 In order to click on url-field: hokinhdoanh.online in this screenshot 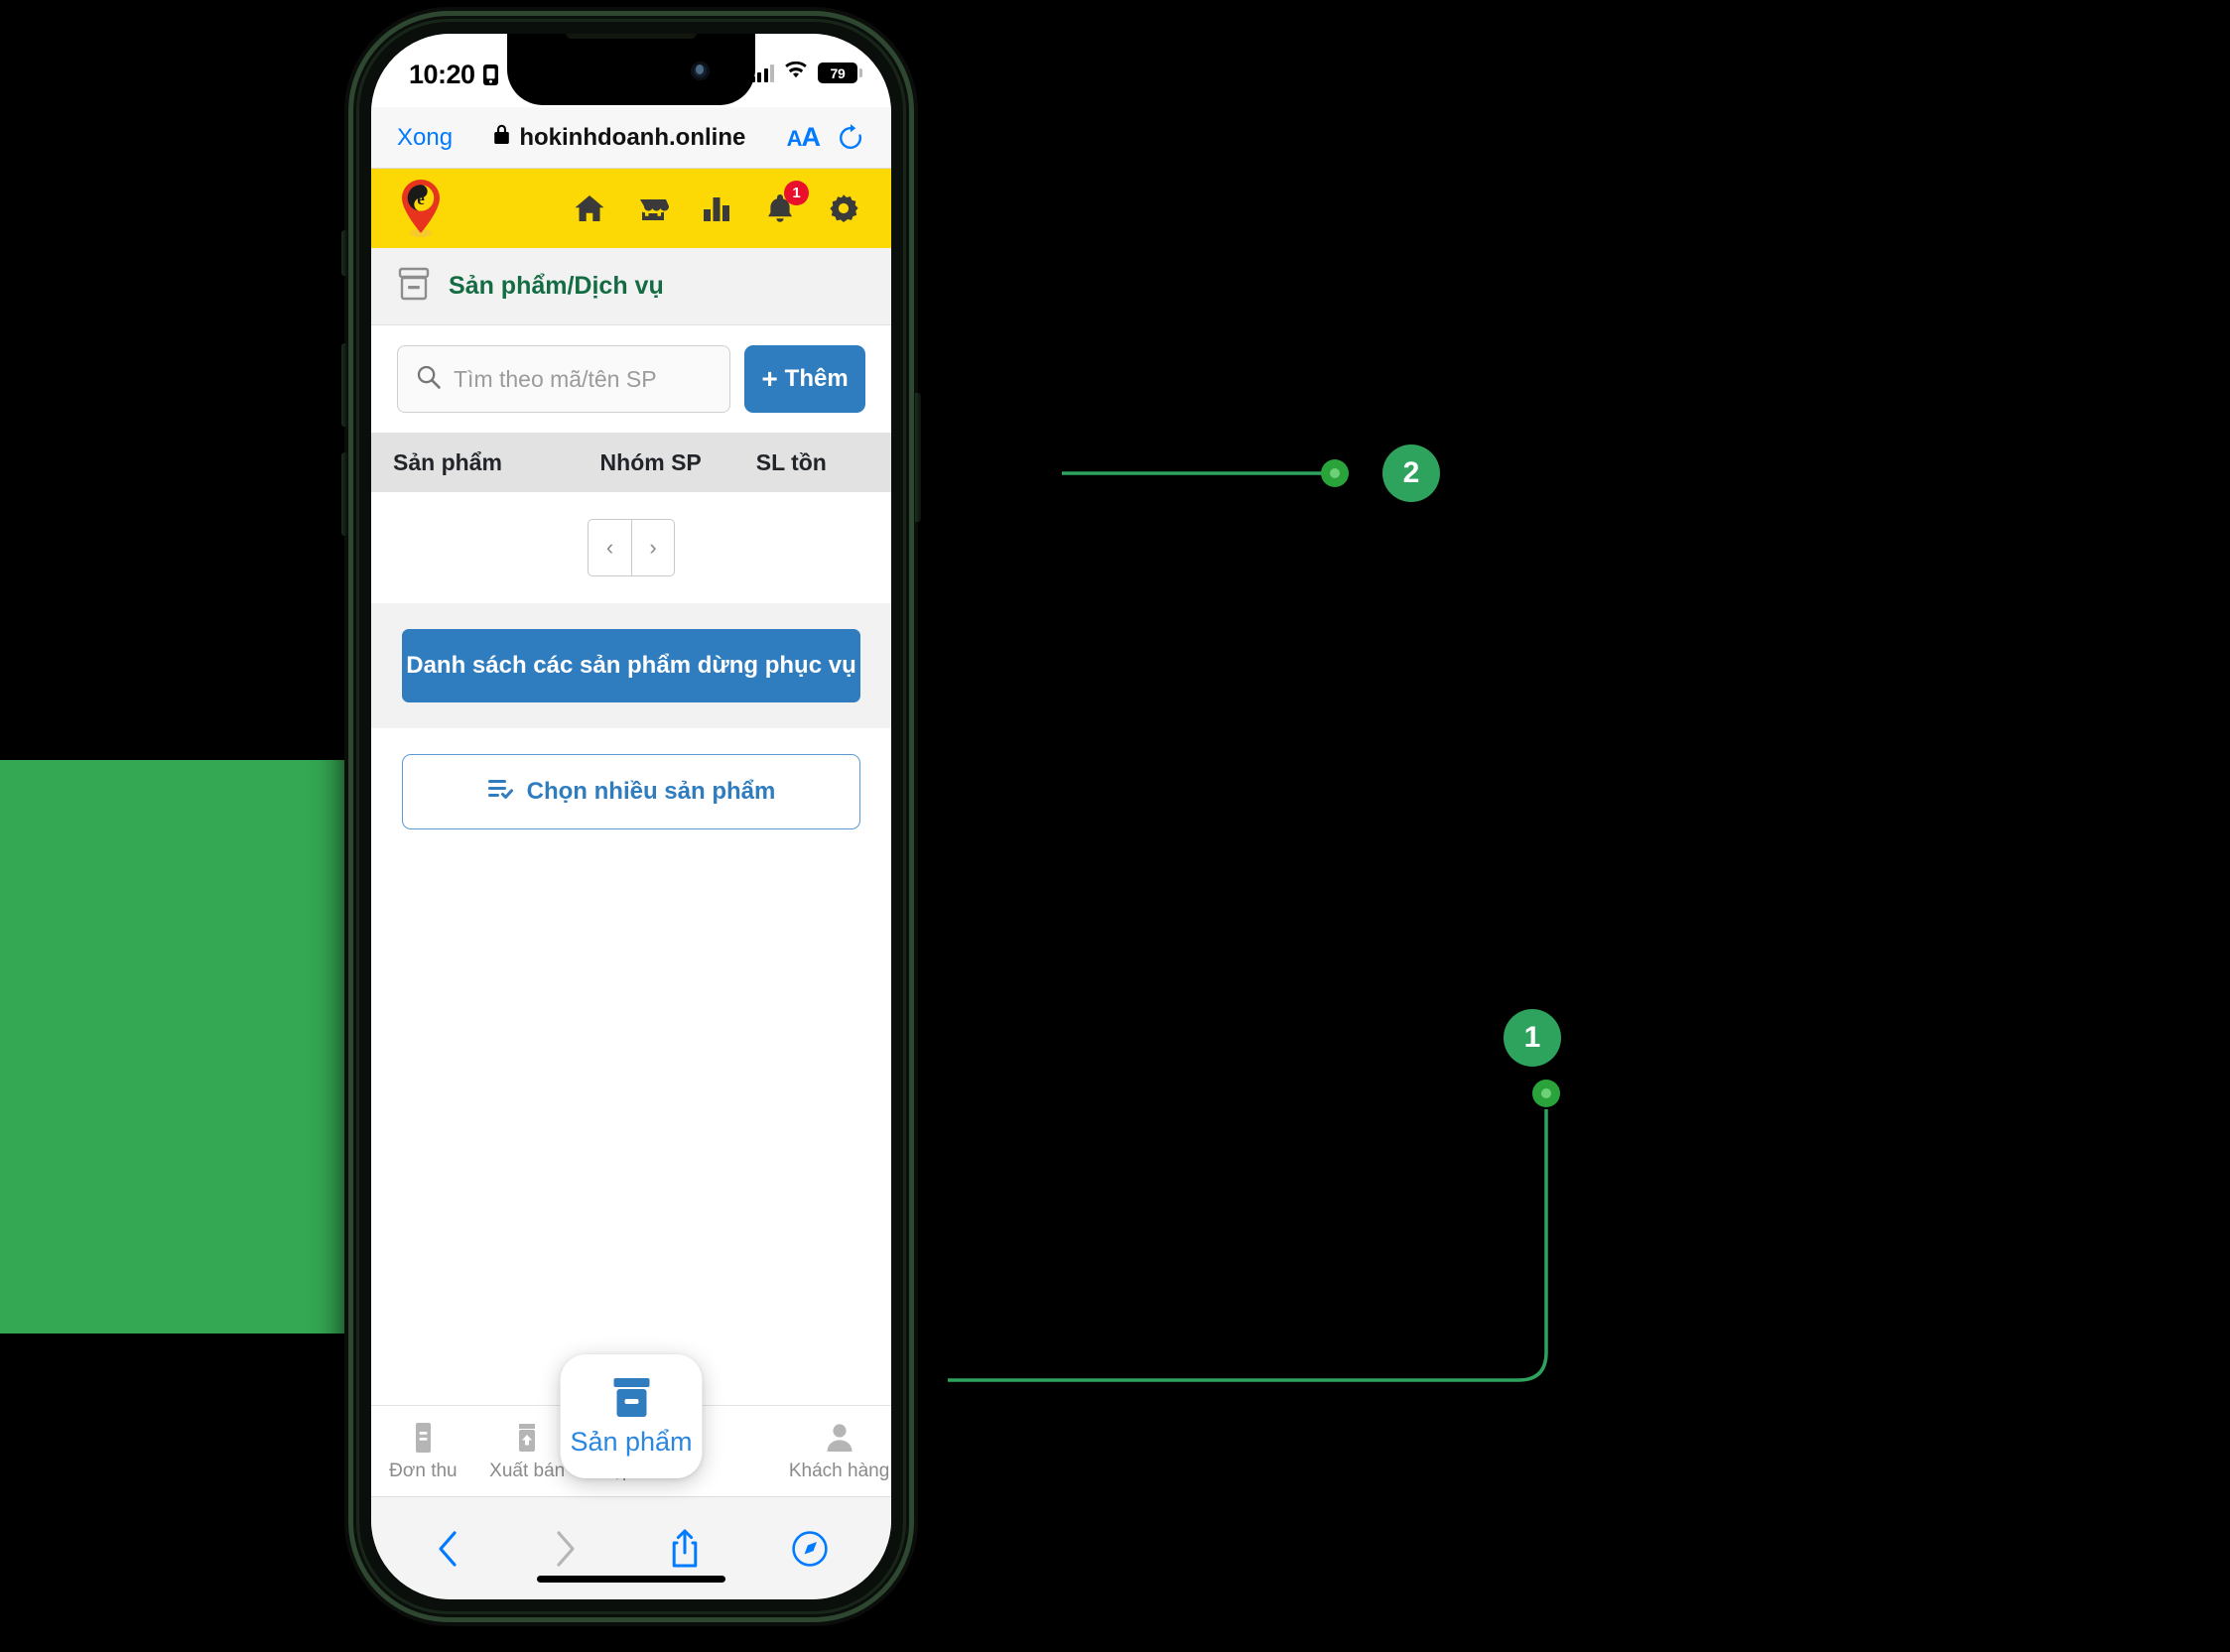, I will do `click(620, 137)`.